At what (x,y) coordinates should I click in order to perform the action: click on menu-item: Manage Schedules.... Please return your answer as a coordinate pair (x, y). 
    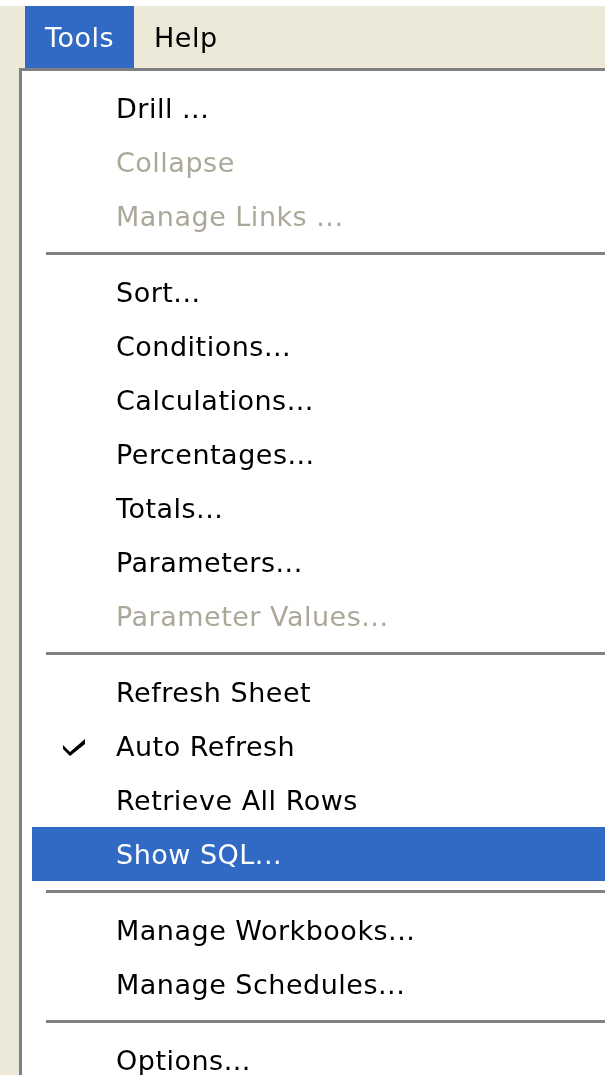
    Looking at the image, I should click on (318, 984).